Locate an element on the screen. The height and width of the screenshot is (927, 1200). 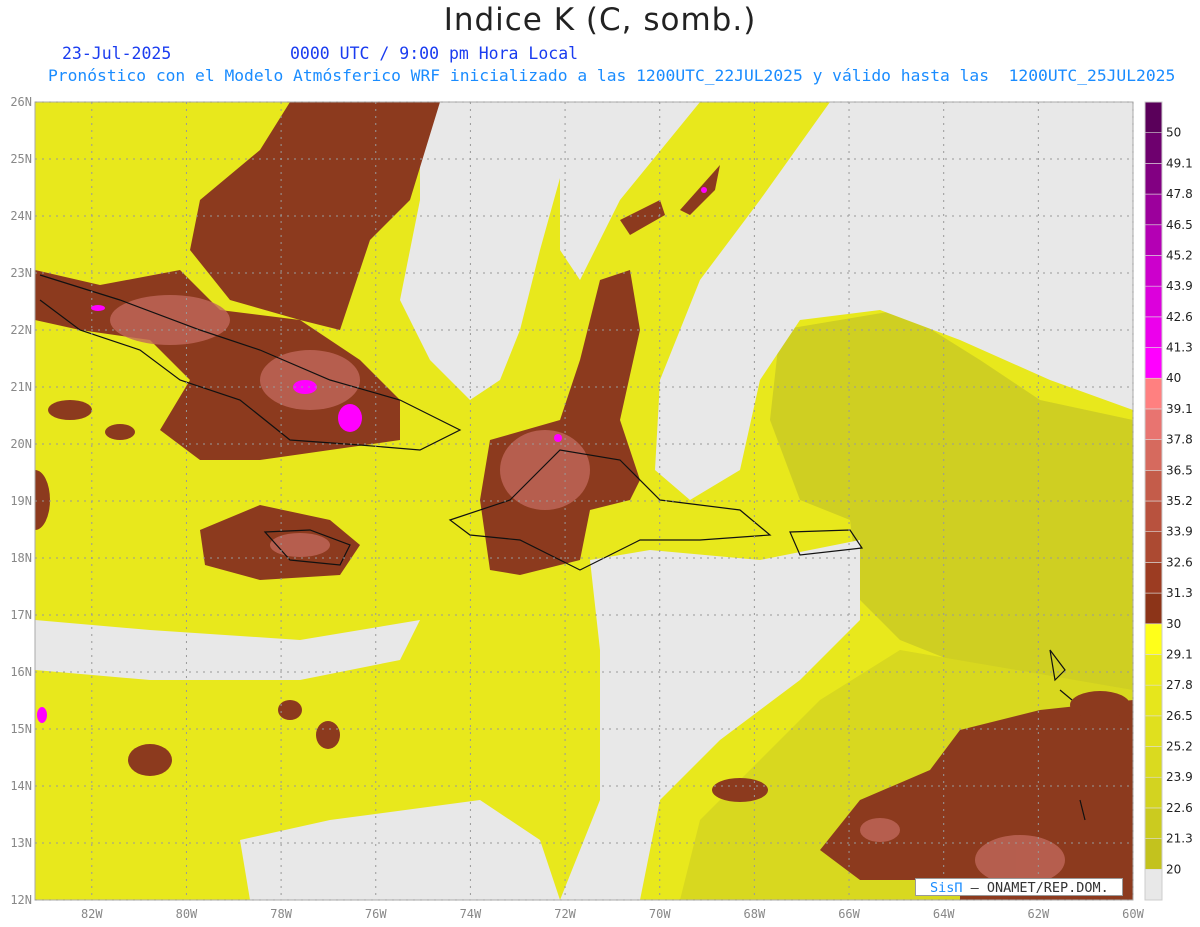
lat-tick-label: 15N is located at coordinates (21, 729).